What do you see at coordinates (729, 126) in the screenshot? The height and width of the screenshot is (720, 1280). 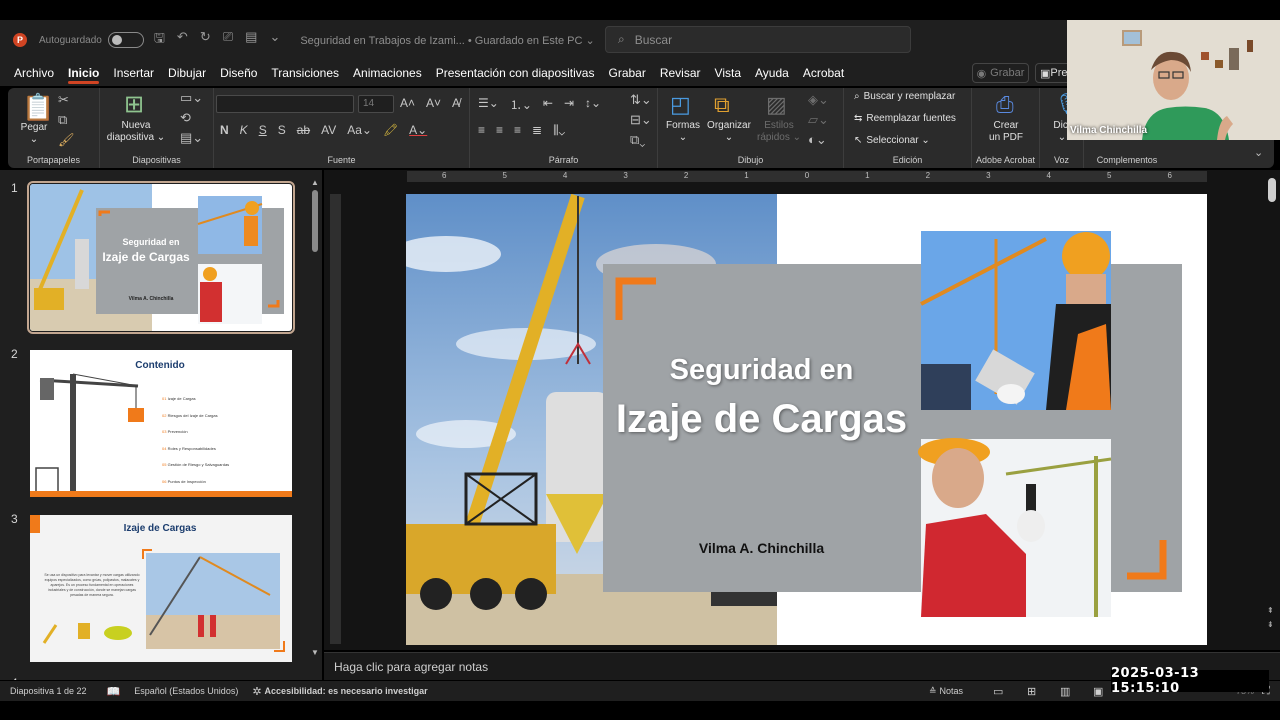 I see `arrange-label: Organizar` at bounding box center [729, 126].